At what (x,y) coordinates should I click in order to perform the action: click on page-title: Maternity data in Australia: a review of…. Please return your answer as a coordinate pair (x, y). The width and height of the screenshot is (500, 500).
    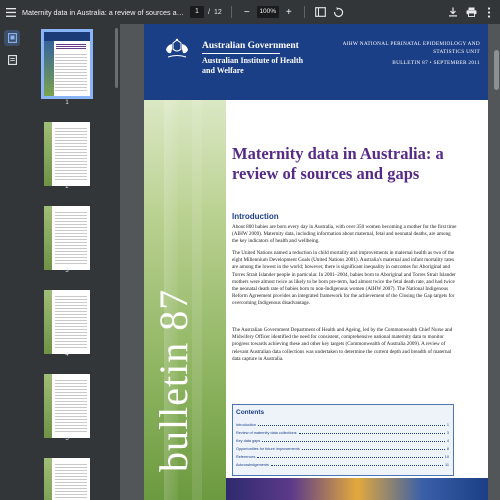
    Looking at the image, I should click on (338, 163).